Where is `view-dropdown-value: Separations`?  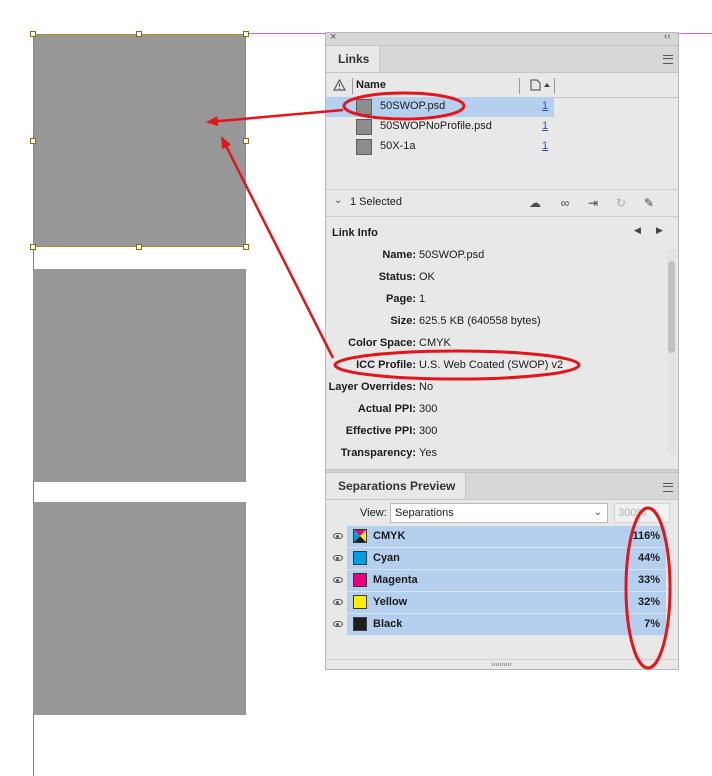
view-dropdown-value: Separations is located at coordinates (424, 513).